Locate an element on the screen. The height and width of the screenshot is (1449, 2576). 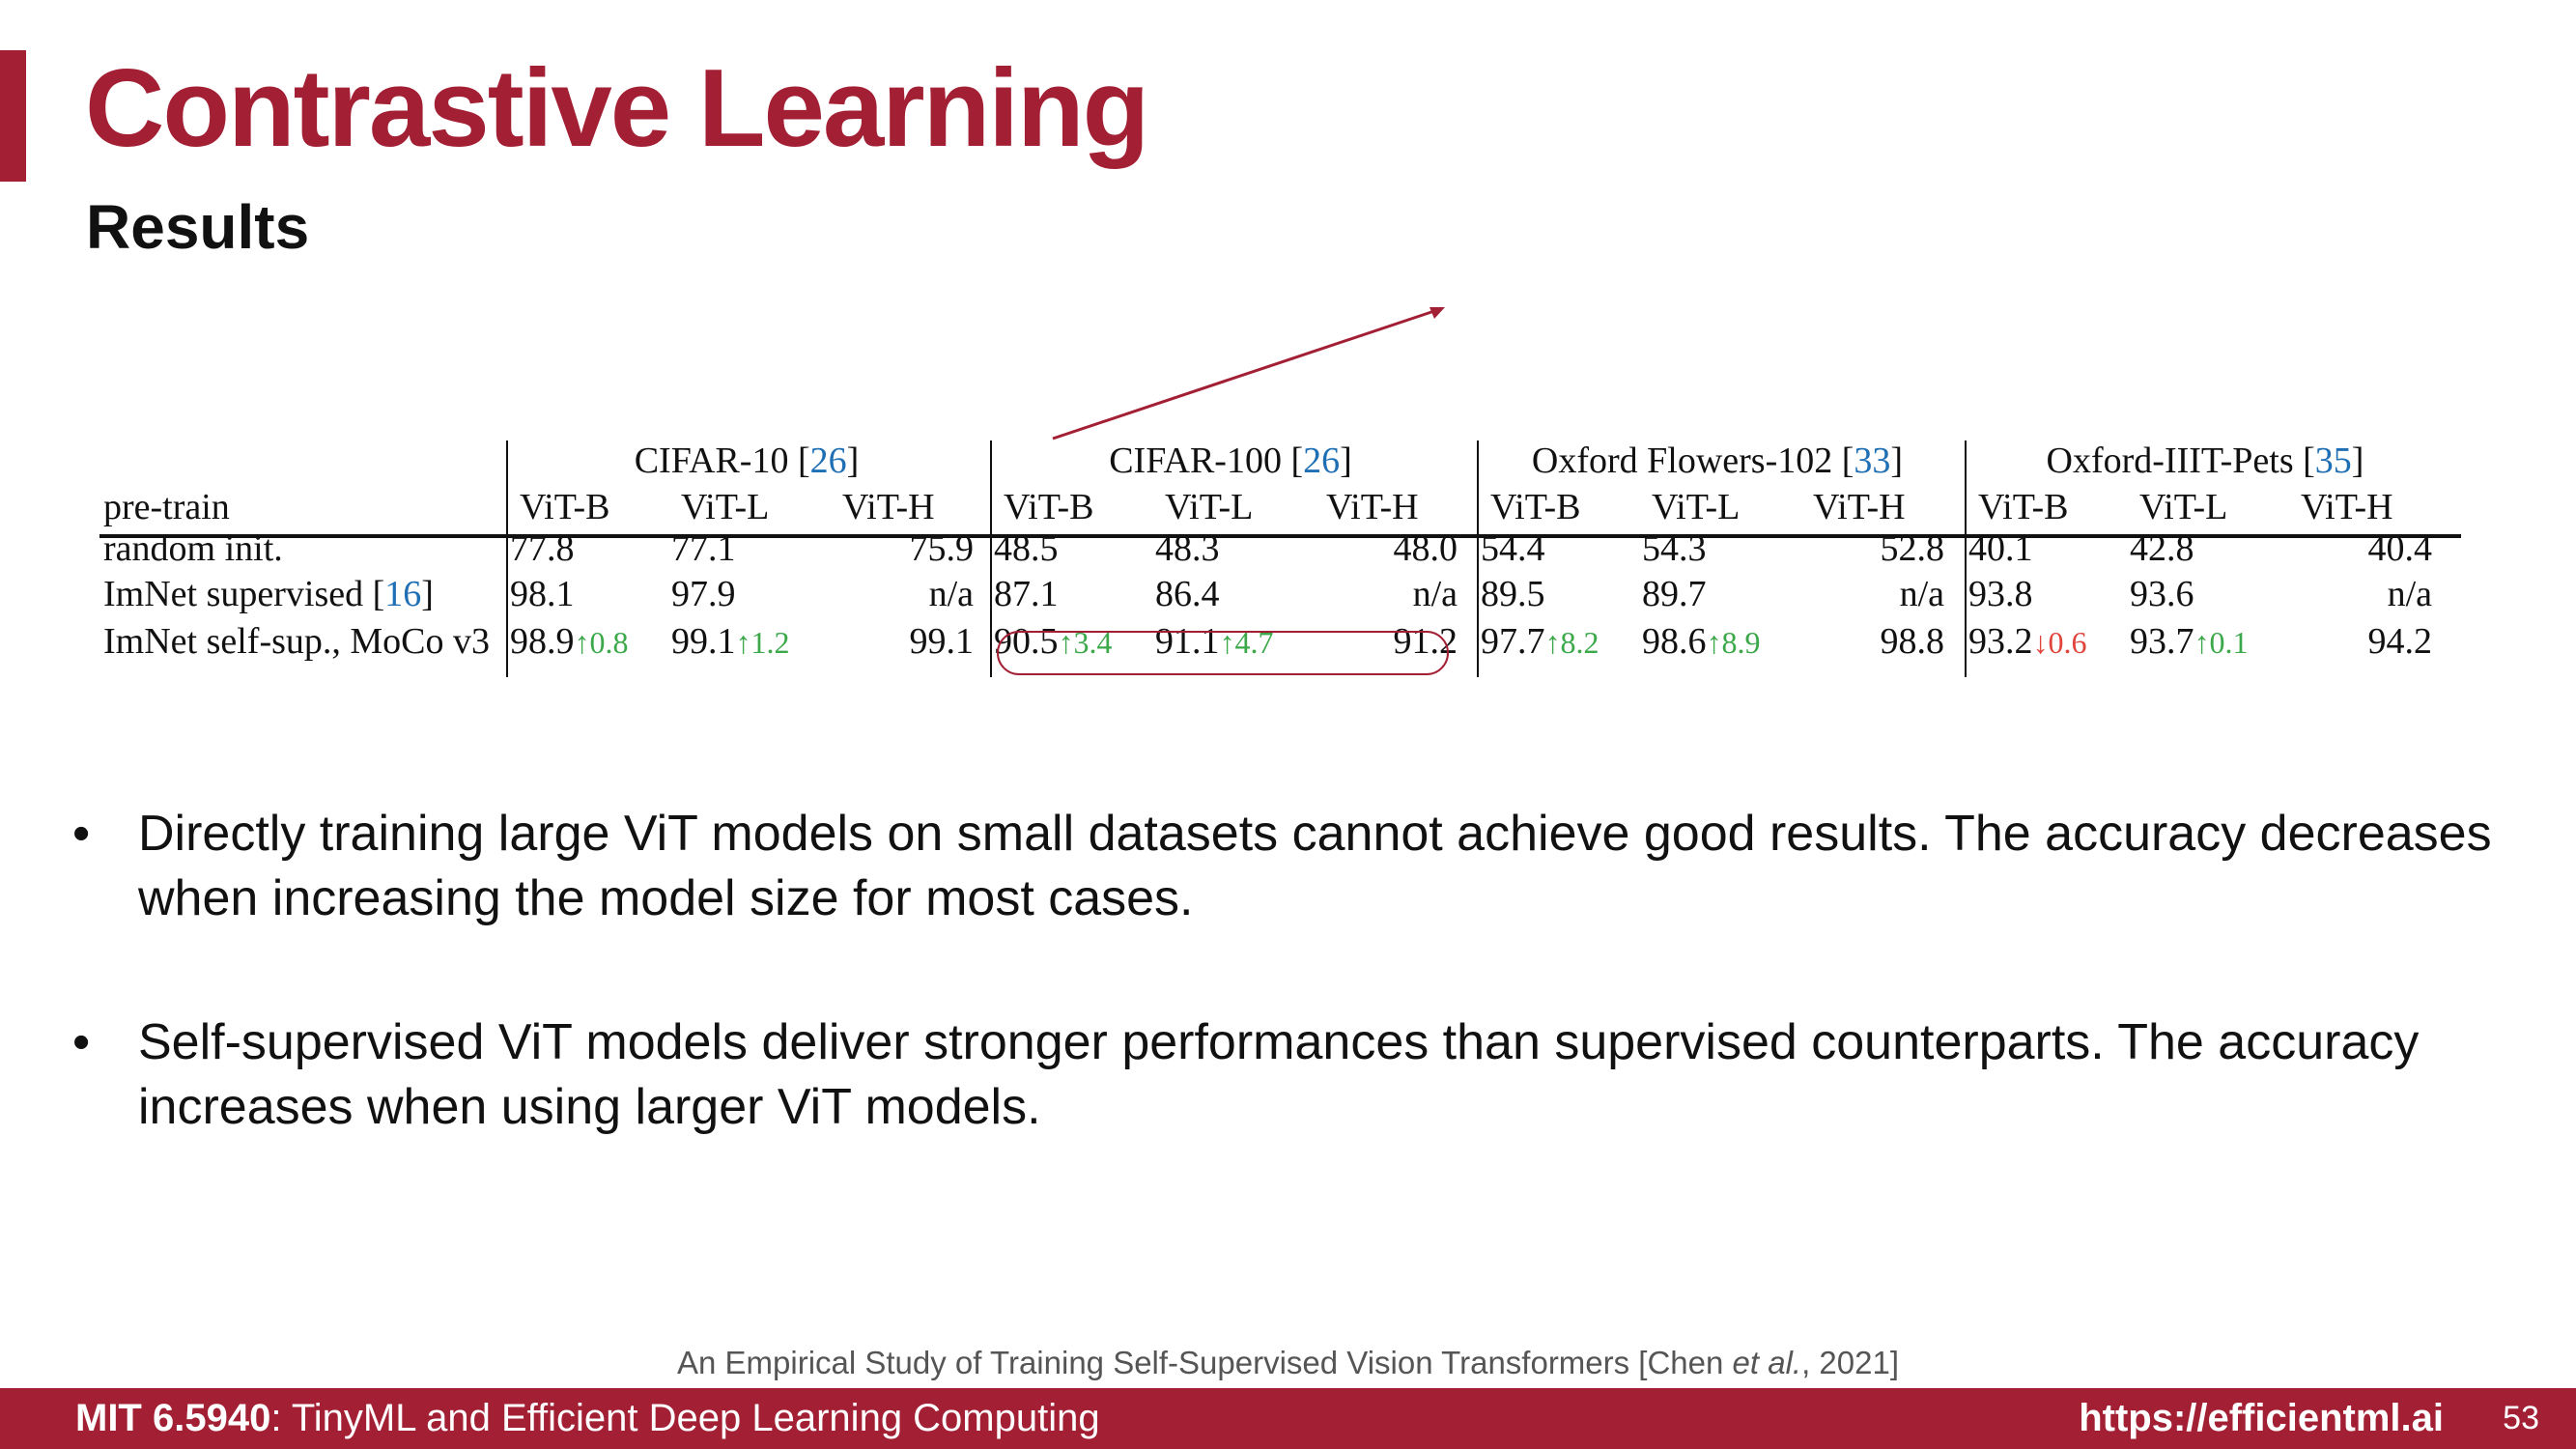
row-label-text: ImNet self-sup., MoCo v3 is located at coordinates (297, 641).